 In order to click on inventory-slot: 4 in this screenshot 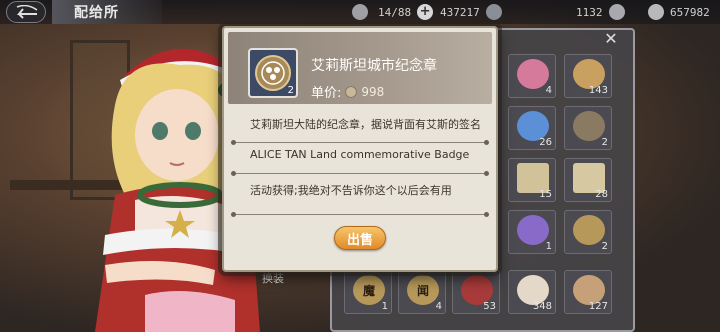, I will do `click(532, 76)`.